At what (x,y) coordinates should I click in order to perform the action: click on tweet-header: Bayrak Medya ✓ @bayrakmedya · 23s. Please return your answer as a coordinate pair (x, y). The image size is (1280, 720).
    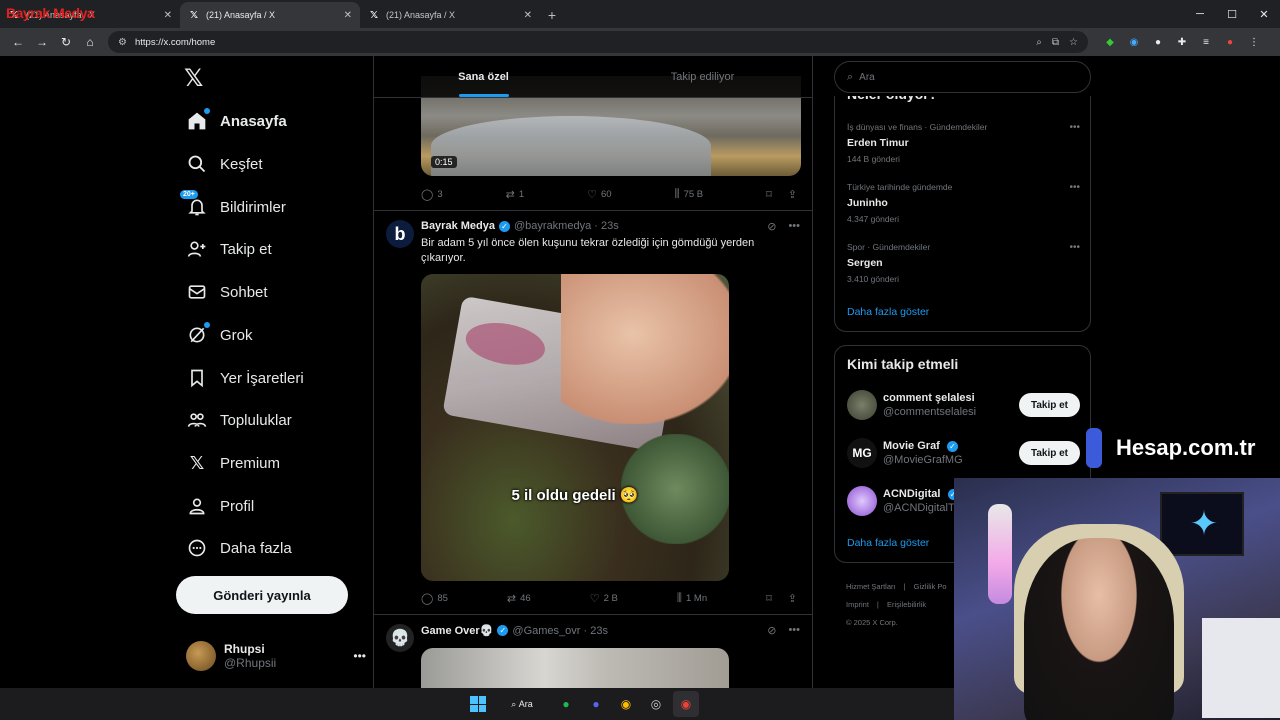
    Looking at the image, I should click on (520, 226).